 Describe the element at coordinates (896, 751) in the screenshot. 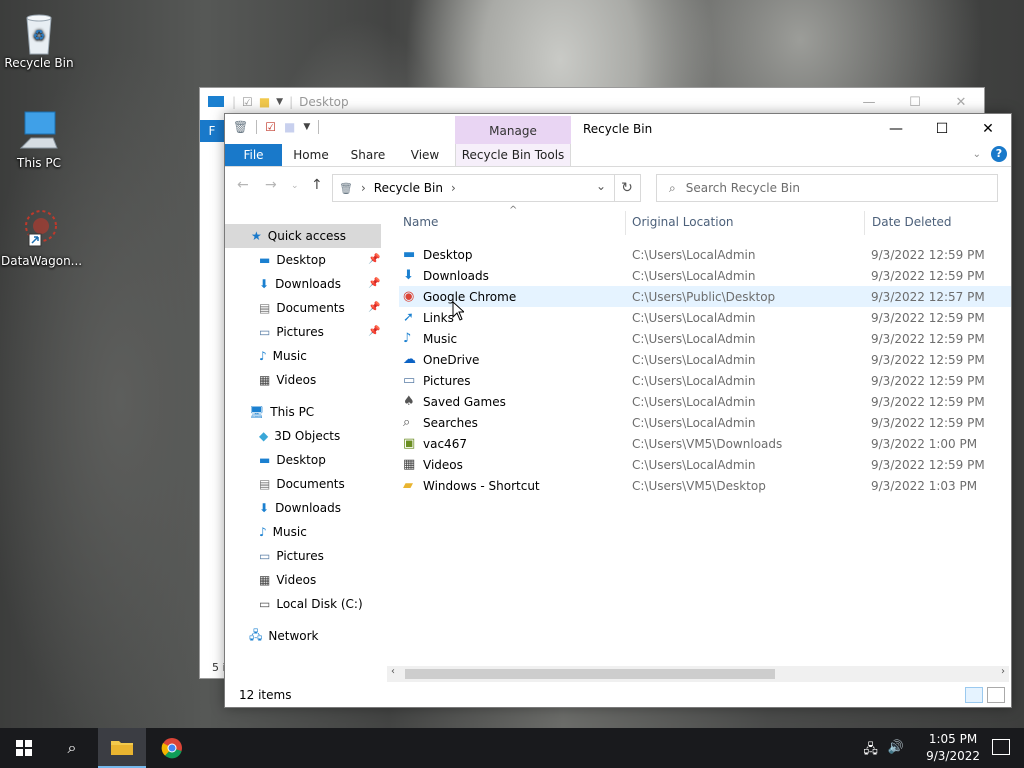

I see `volume-icon: 🔊` at that location.